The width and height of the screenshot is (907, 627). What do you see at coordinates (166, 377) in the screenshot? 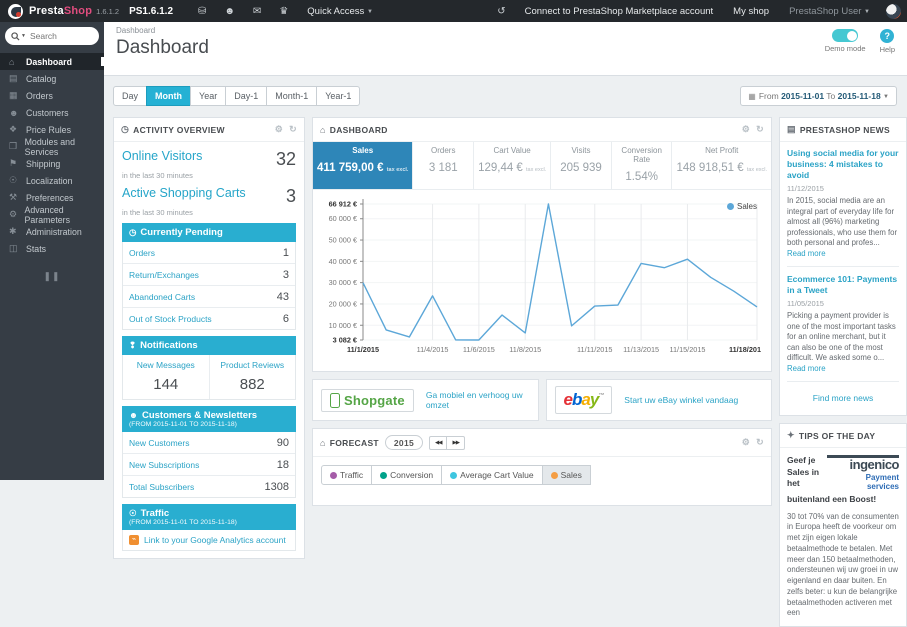
I see `new-messages-cell: New Messages 144` at bounding box center [166, 377].